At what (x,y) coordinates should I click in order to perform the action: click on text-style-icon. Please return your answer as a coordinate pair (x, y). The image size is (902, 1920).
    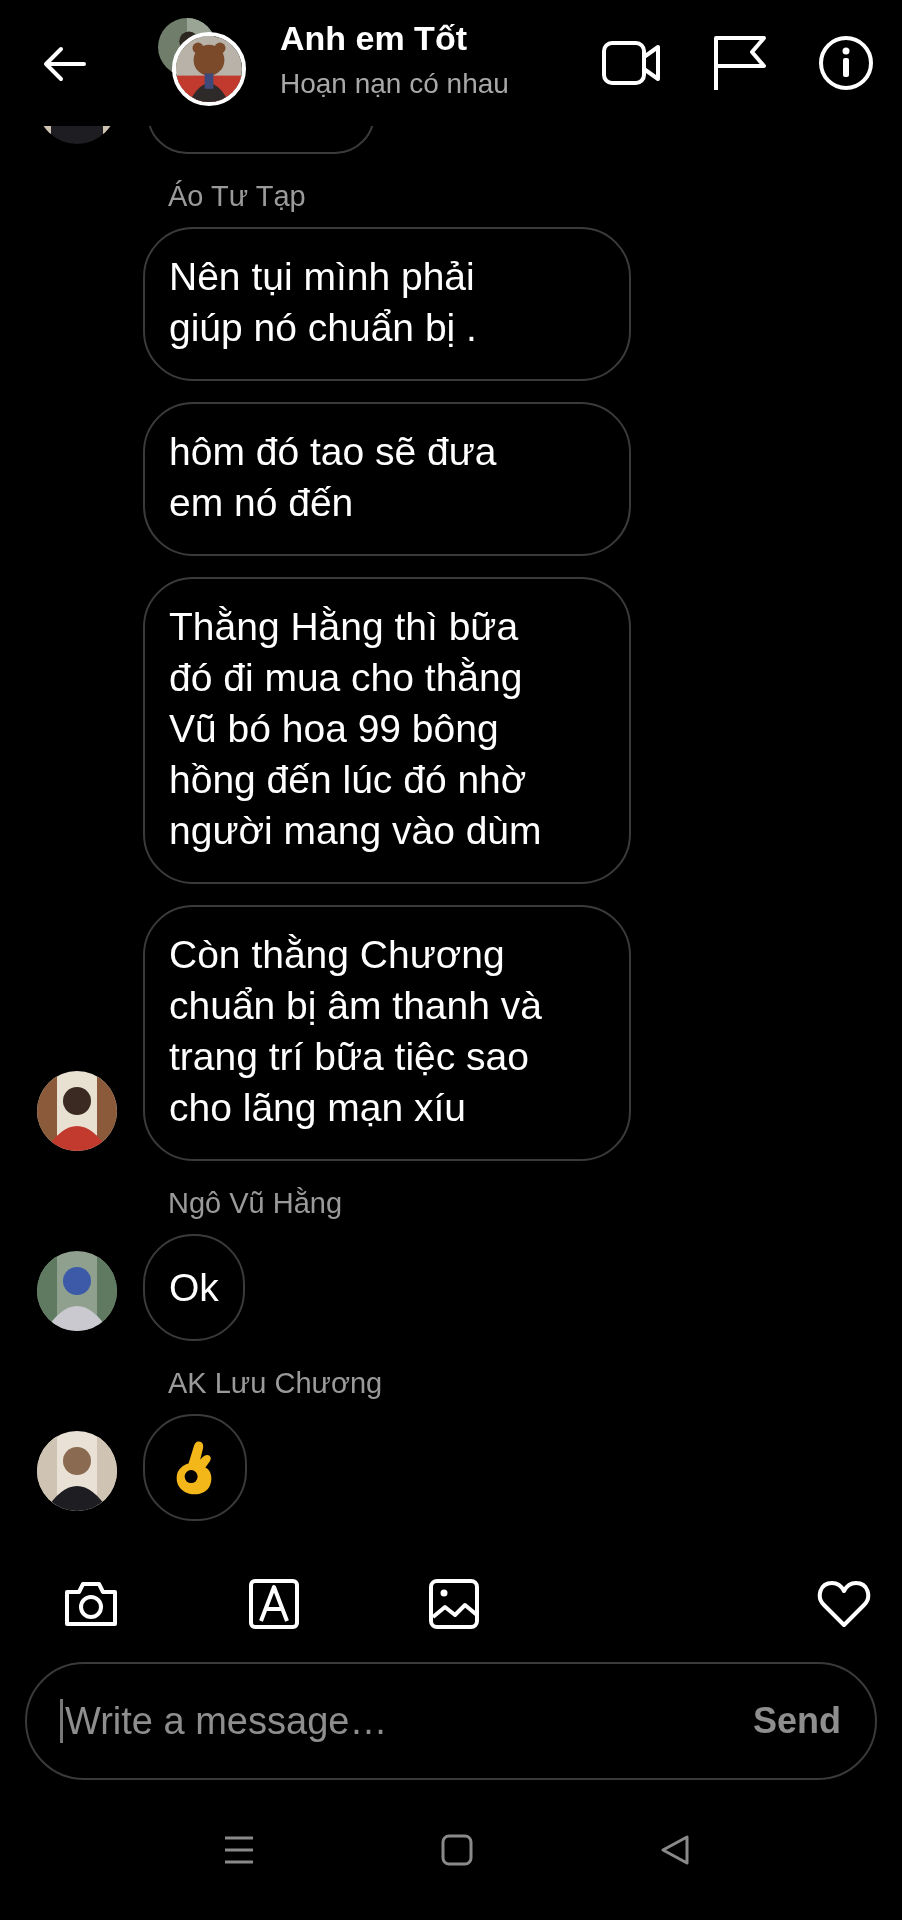
    Looking at the image, I should click on (274, 1604).